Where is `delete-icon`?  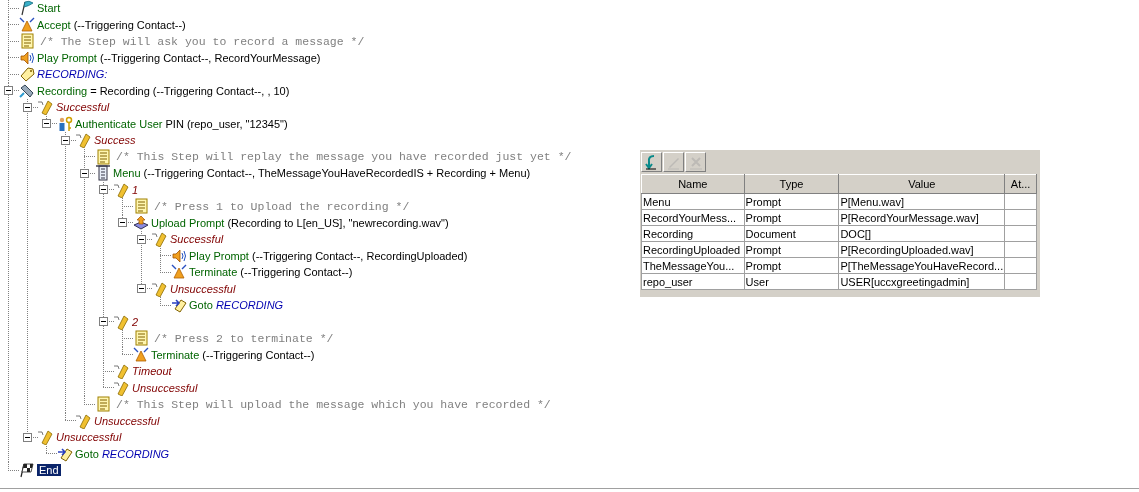 delete-icon is located at coordinates (695, 162).